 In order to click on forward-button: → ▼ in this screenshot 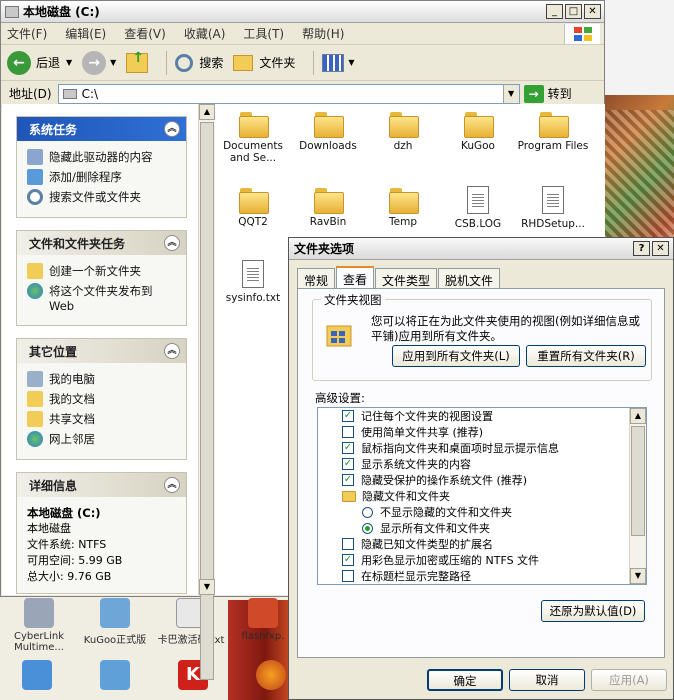, I will do `click(99, 62)`.